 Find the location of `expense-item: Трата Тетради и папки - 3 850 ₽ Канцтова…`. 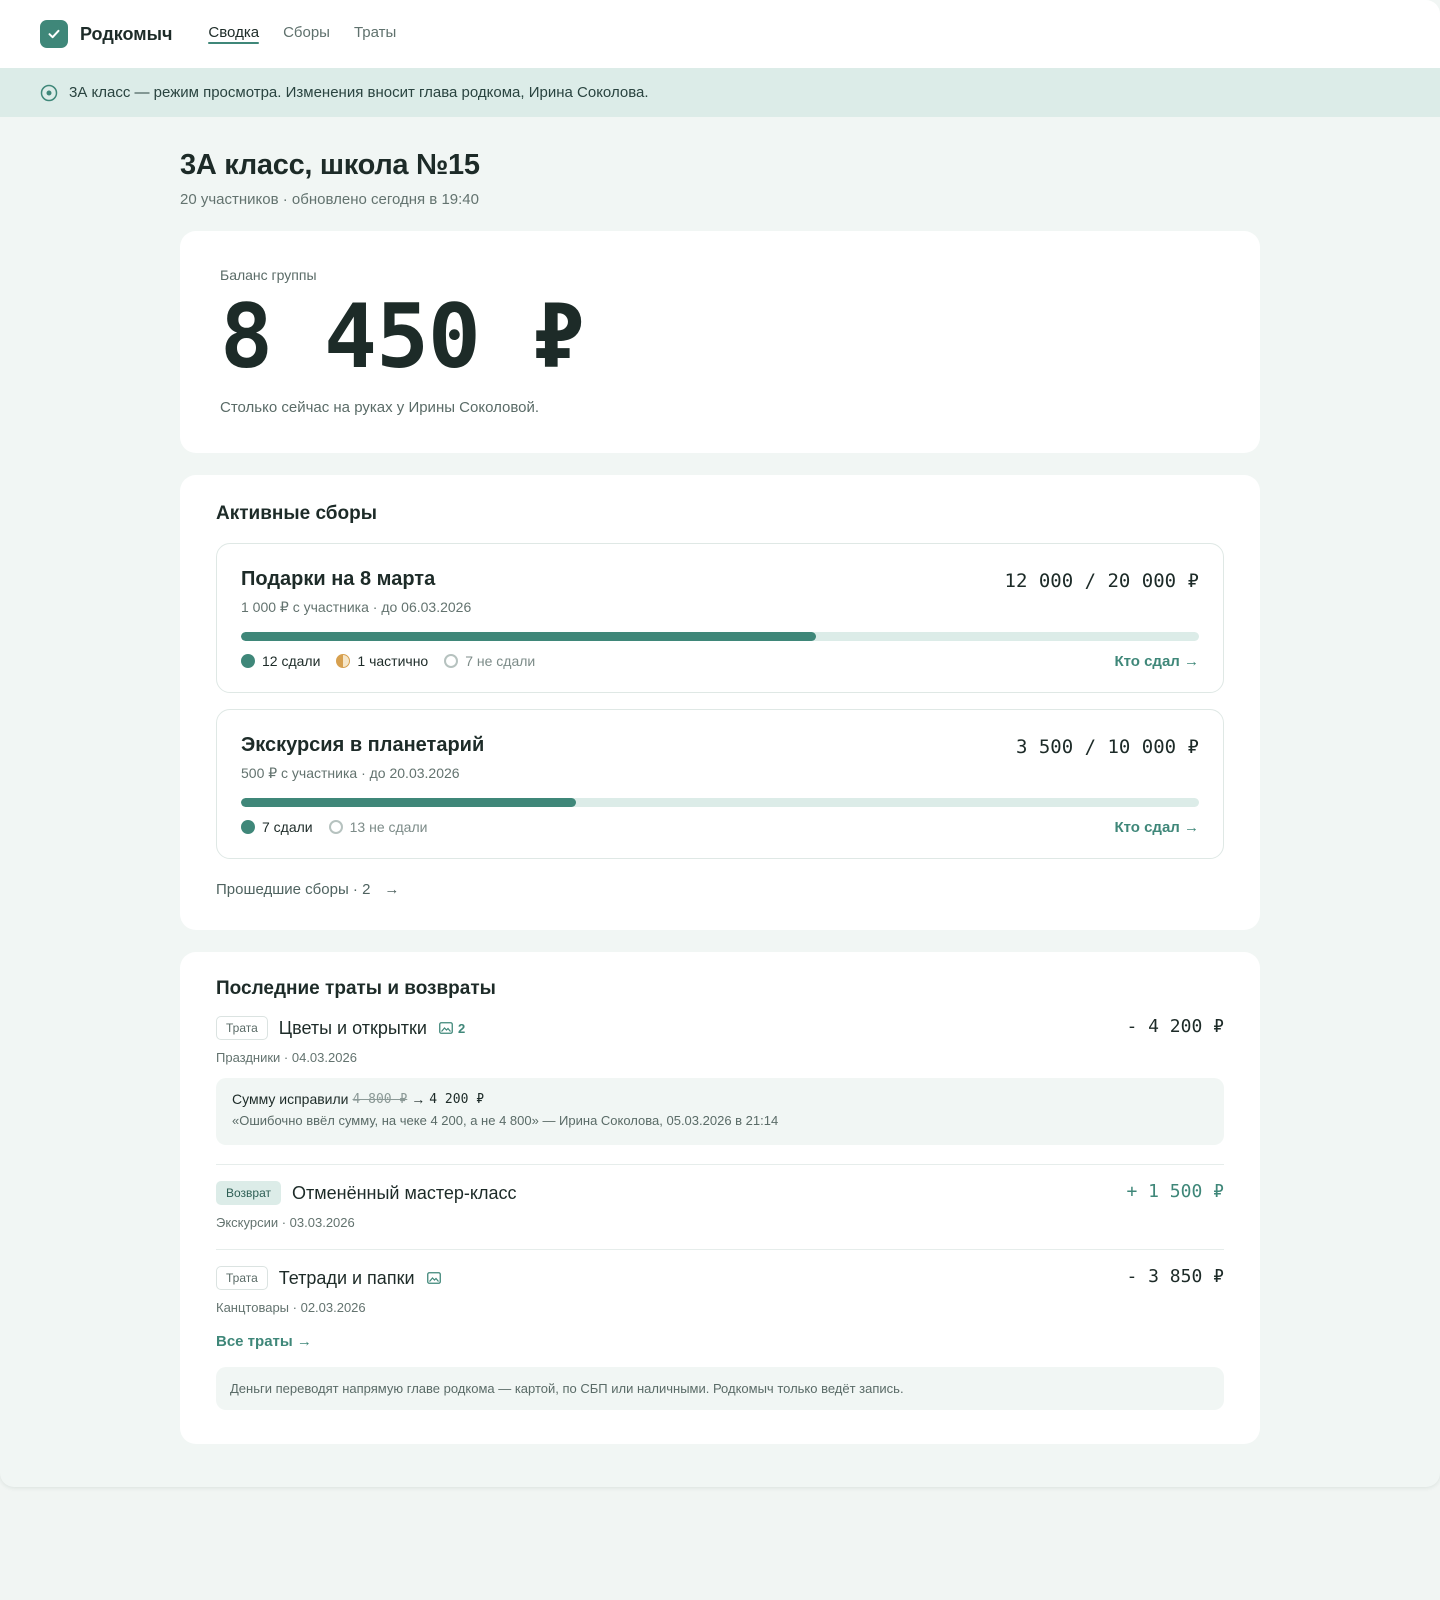

expense-item: Трата Тетради и папки - 3 850 ₽ Канцтова… is located at coordinates (720, 1282).